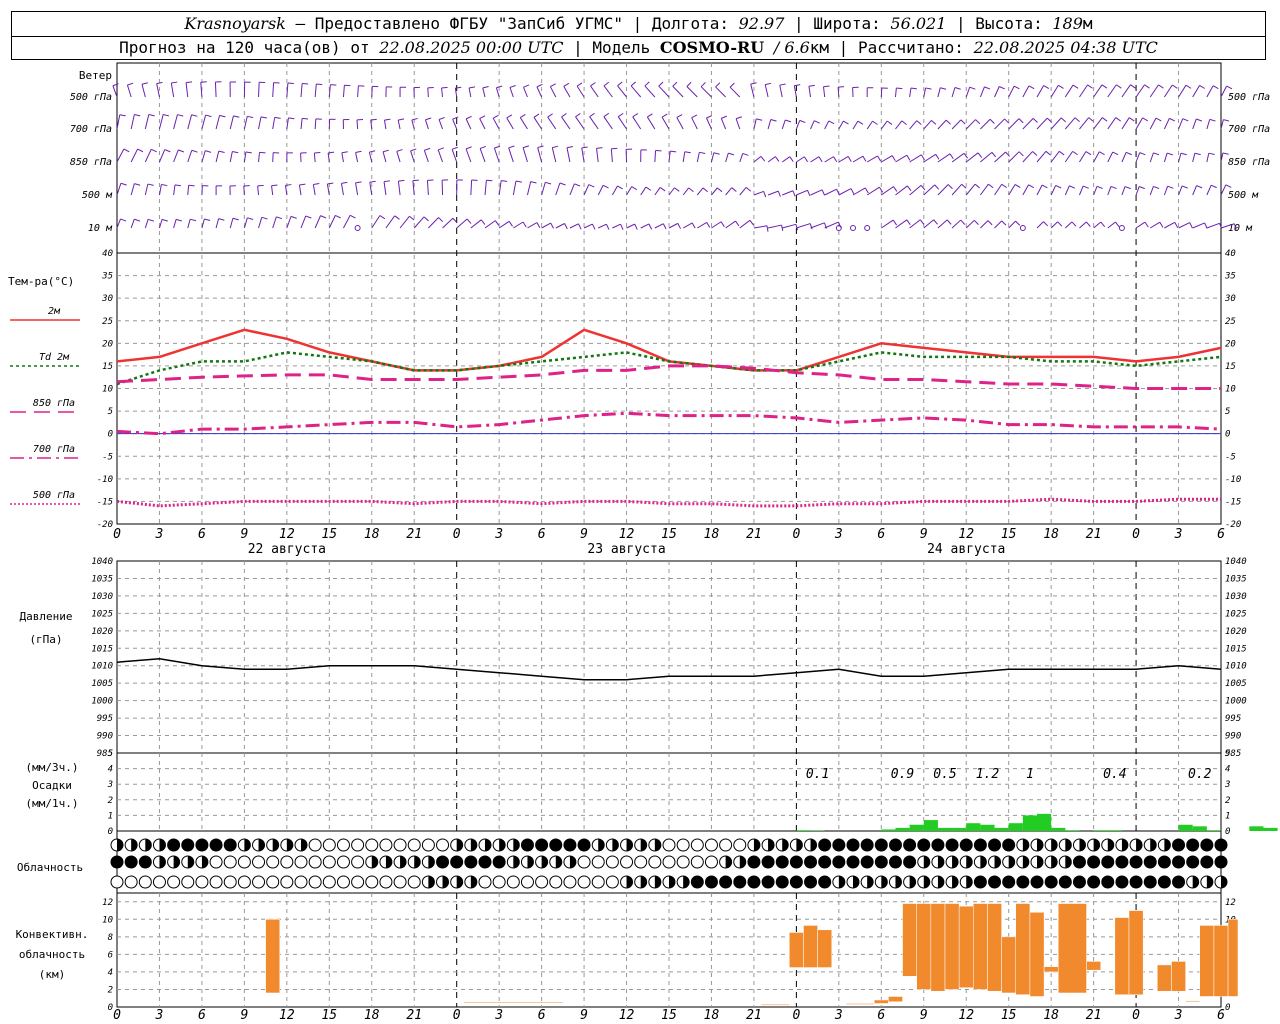 The image size is (1280, 1024). What do you see at coordinates (945, 829) in the screenshot?
I see `precip-bar` at bounding box center [945, 829].